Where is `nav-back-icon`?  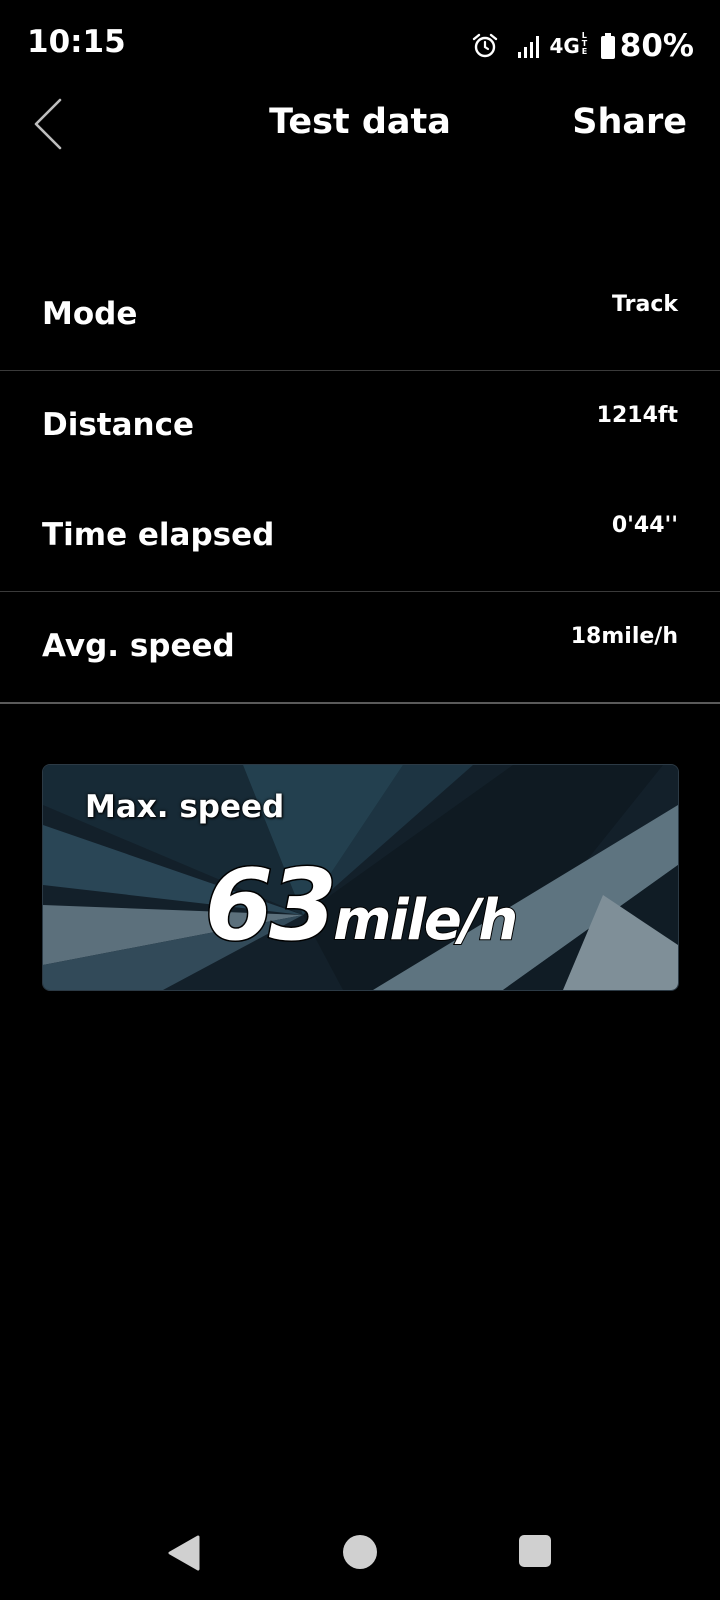
nav-back-icon is located at coordinates (184, 1553).